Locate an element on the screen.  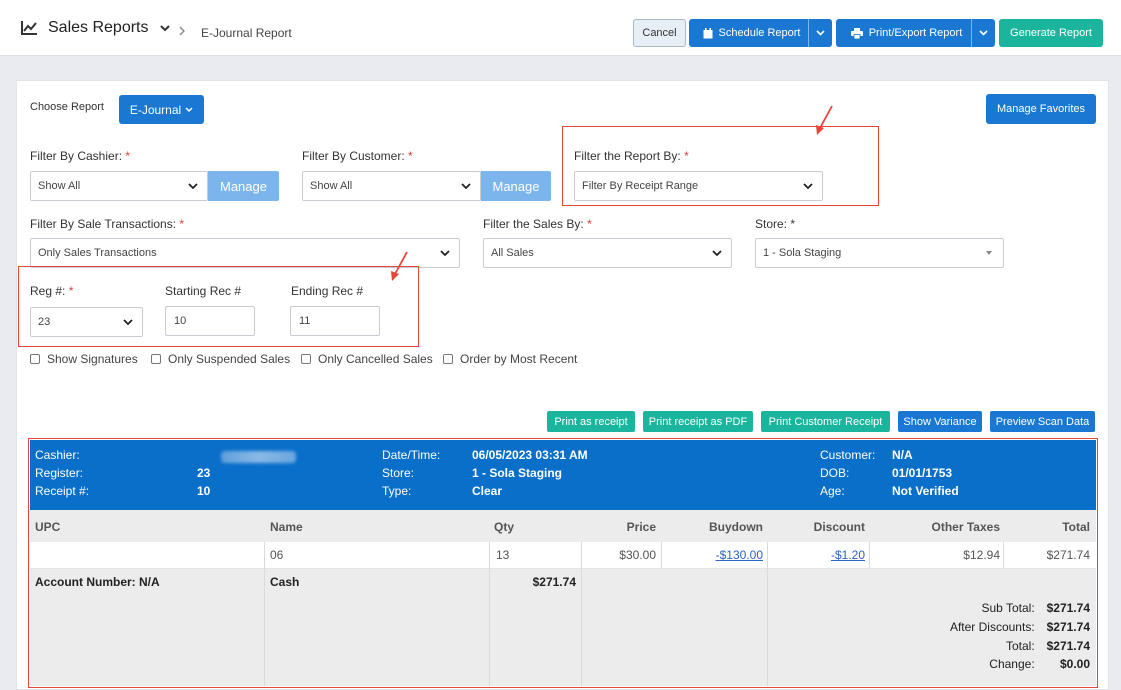
print-pdf-button: Print receipt as PDF is located at coordinates (698, 421).